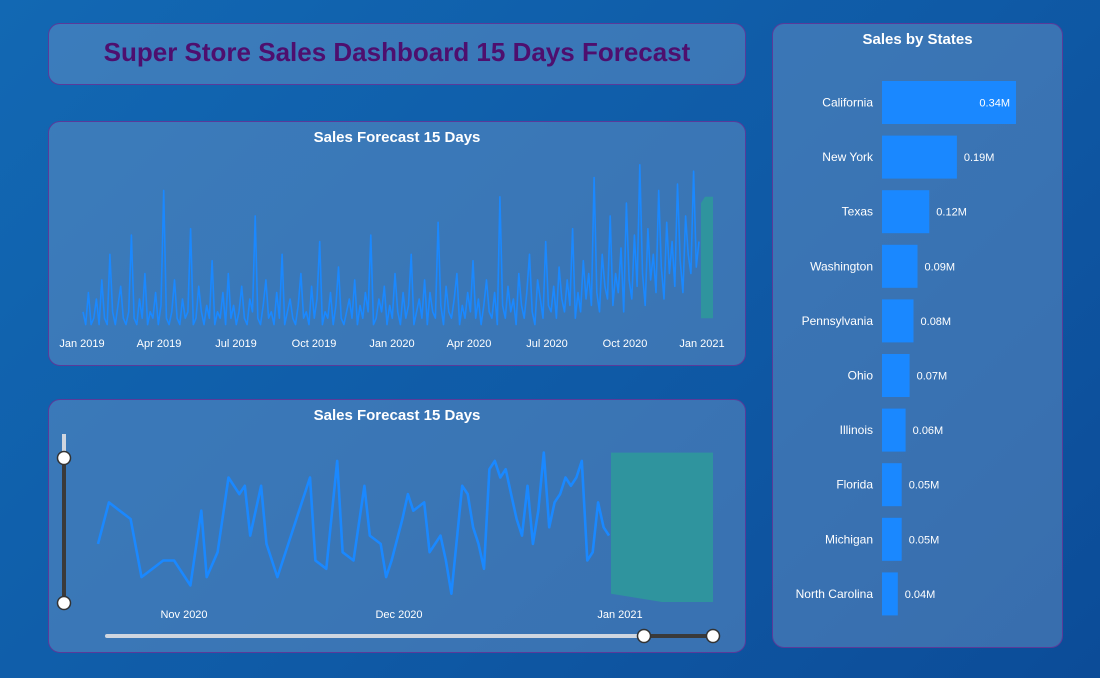 This screenshot has width=1100, height=678. What do you see at coordinates (236, 344) in the screenshot?
I see `x-tick-label: Jul 2019` at bounding box center [236, 344].